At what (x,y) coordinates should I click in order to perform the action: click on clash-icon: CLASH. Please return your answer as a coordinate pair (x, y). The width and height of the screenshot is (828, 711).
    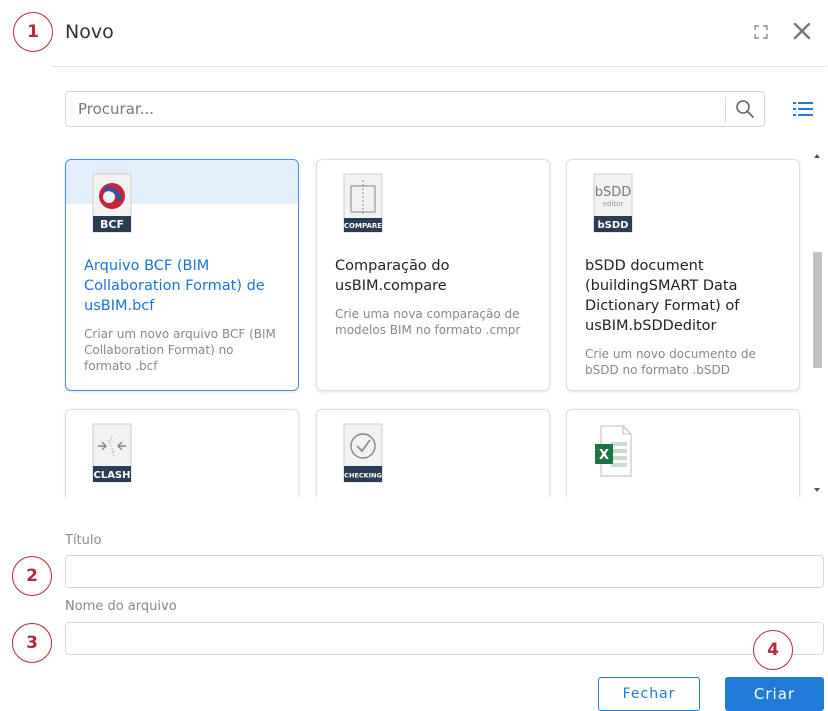
    Looking at the image, I should click on (112, 453).